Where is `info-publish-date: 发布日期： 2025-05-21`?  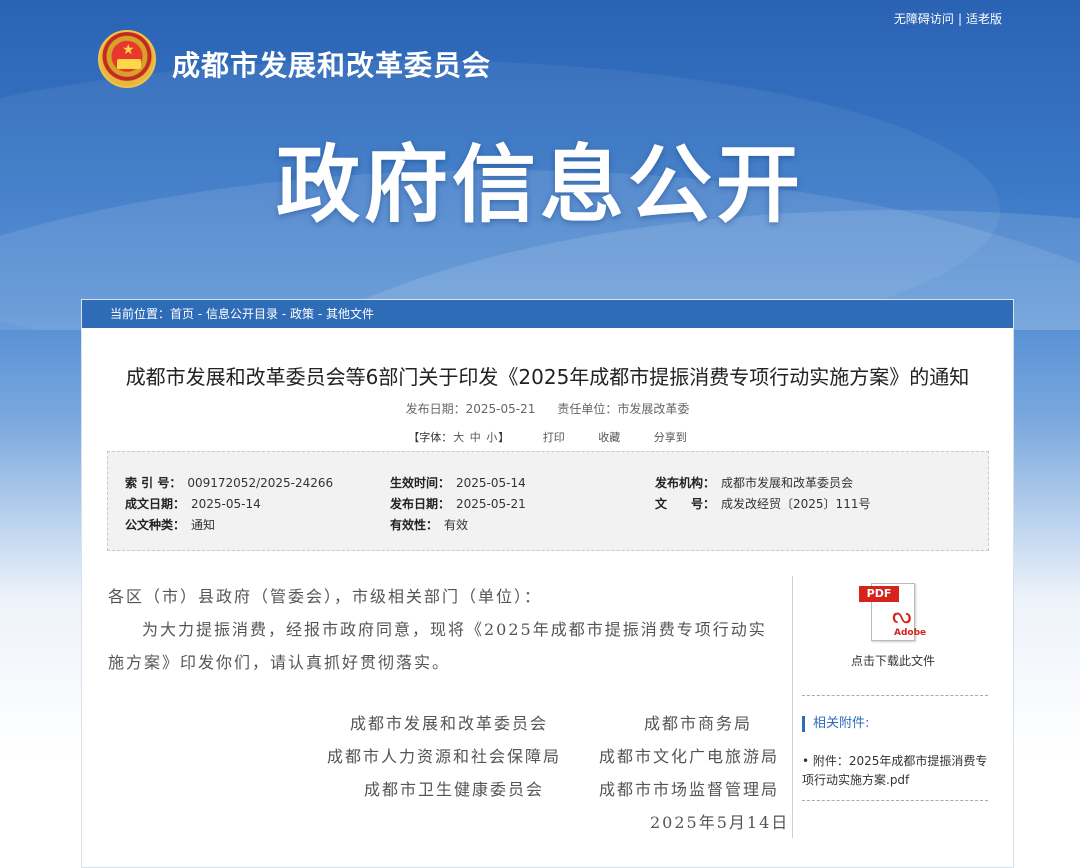 info-publish-date: 发布日期： 2025-05-21 is located at coordinates (458, 503).